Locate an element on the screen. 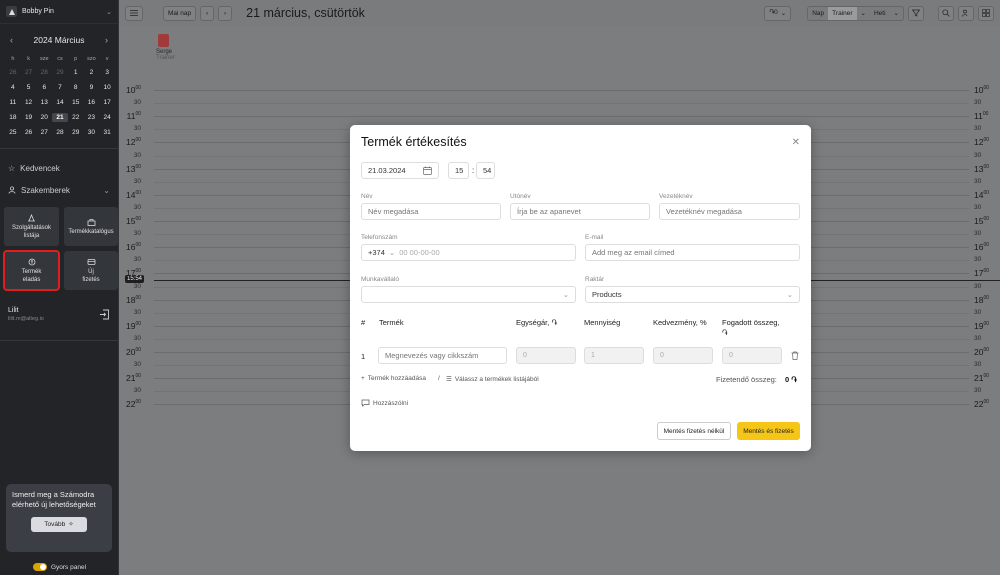 The width and height of the screenshot is (1000, 575). nav-specialists: Szakemberek ⌄ is located at coordinates (59, 190).